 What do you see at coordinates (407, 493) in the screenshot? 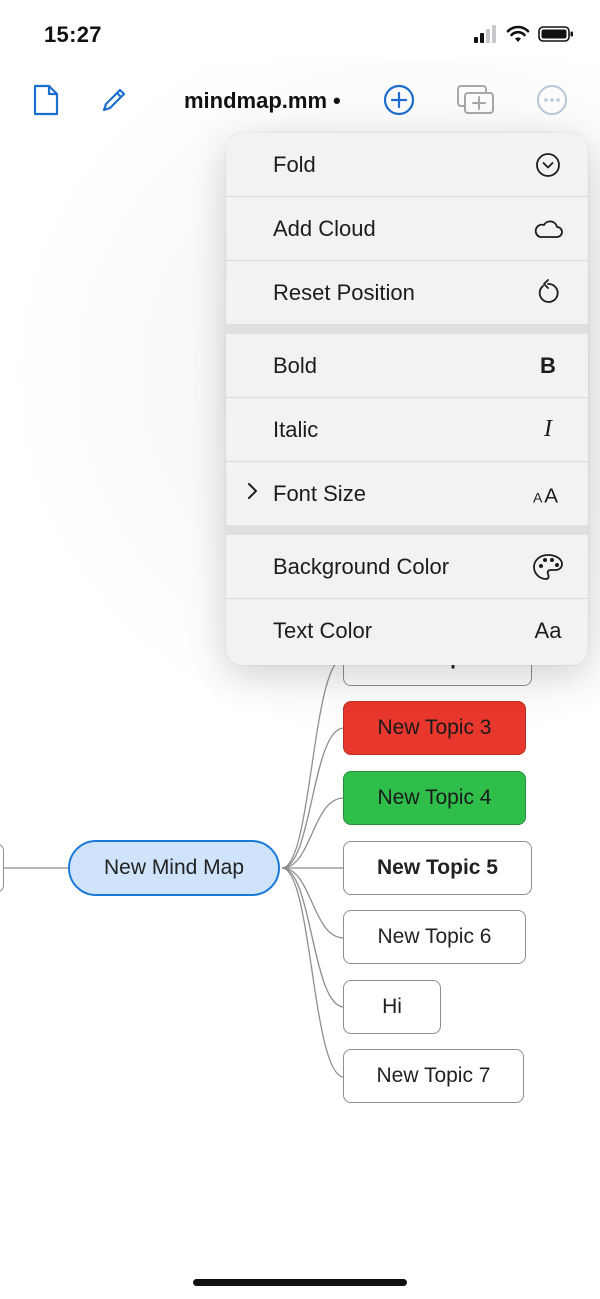
I see `menu-item-font-size: Font Size A A` at bounding box center [407, 493].